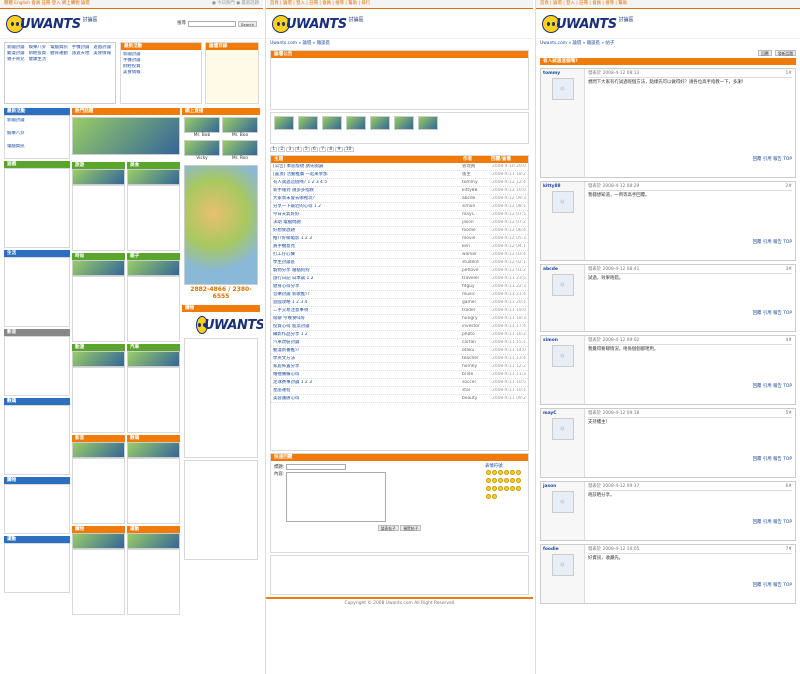 The height and width of the screenshot is (674, 800). What do you see at coordinates (366, 294) in the screenshot?
I see `thread-title: 音樂討論 新歌推介` at bounding box center [366, 294].